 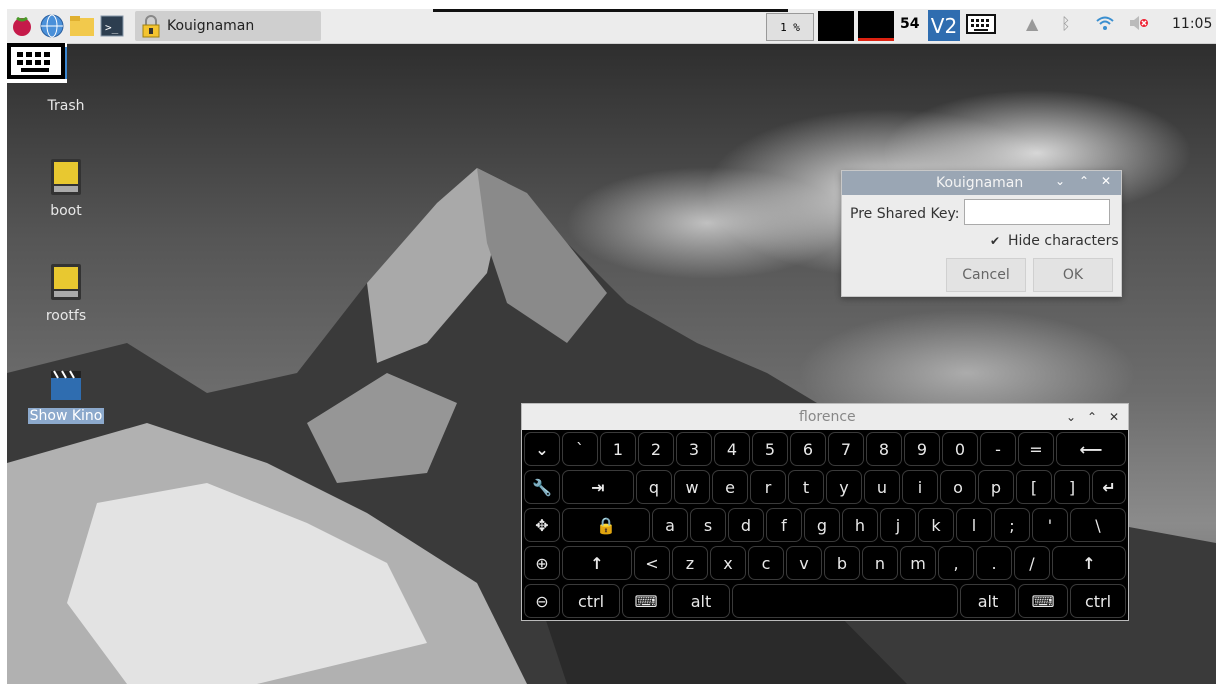 I want to click on vnc-icon: V2, so click(x=944, y=25).